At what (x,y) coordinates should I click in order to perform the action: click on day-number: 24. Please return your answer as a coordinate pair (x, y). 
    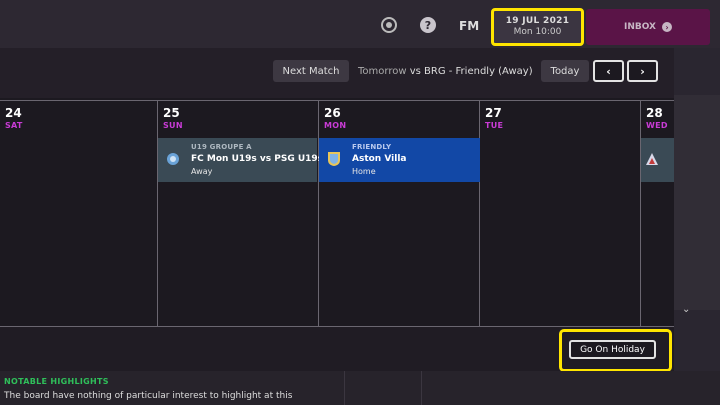
    Looking at the image, I should click on (13, 113).